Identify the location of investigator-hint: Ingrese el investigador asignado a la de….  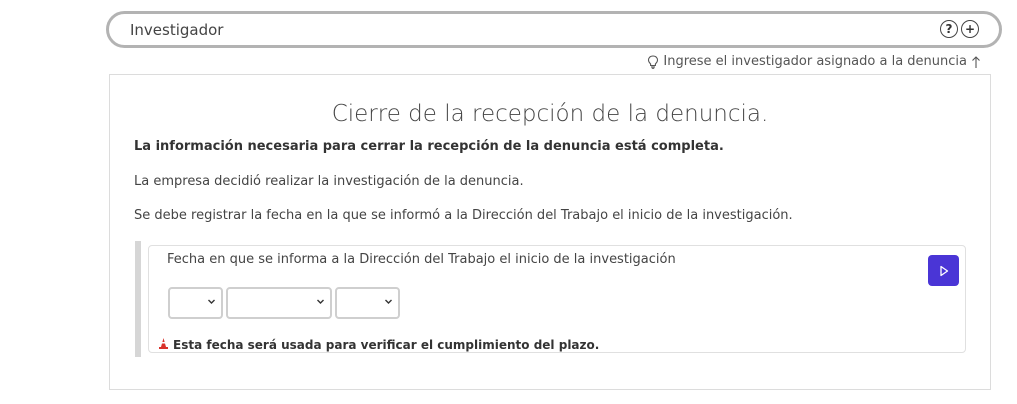
(814, 61).